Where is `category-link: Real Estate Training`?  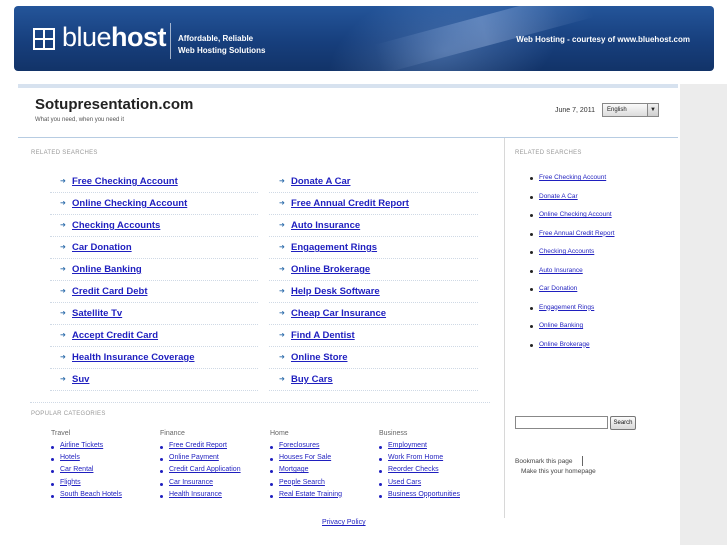
category-link: Real Estate Training is located at coordinates (310, 494).